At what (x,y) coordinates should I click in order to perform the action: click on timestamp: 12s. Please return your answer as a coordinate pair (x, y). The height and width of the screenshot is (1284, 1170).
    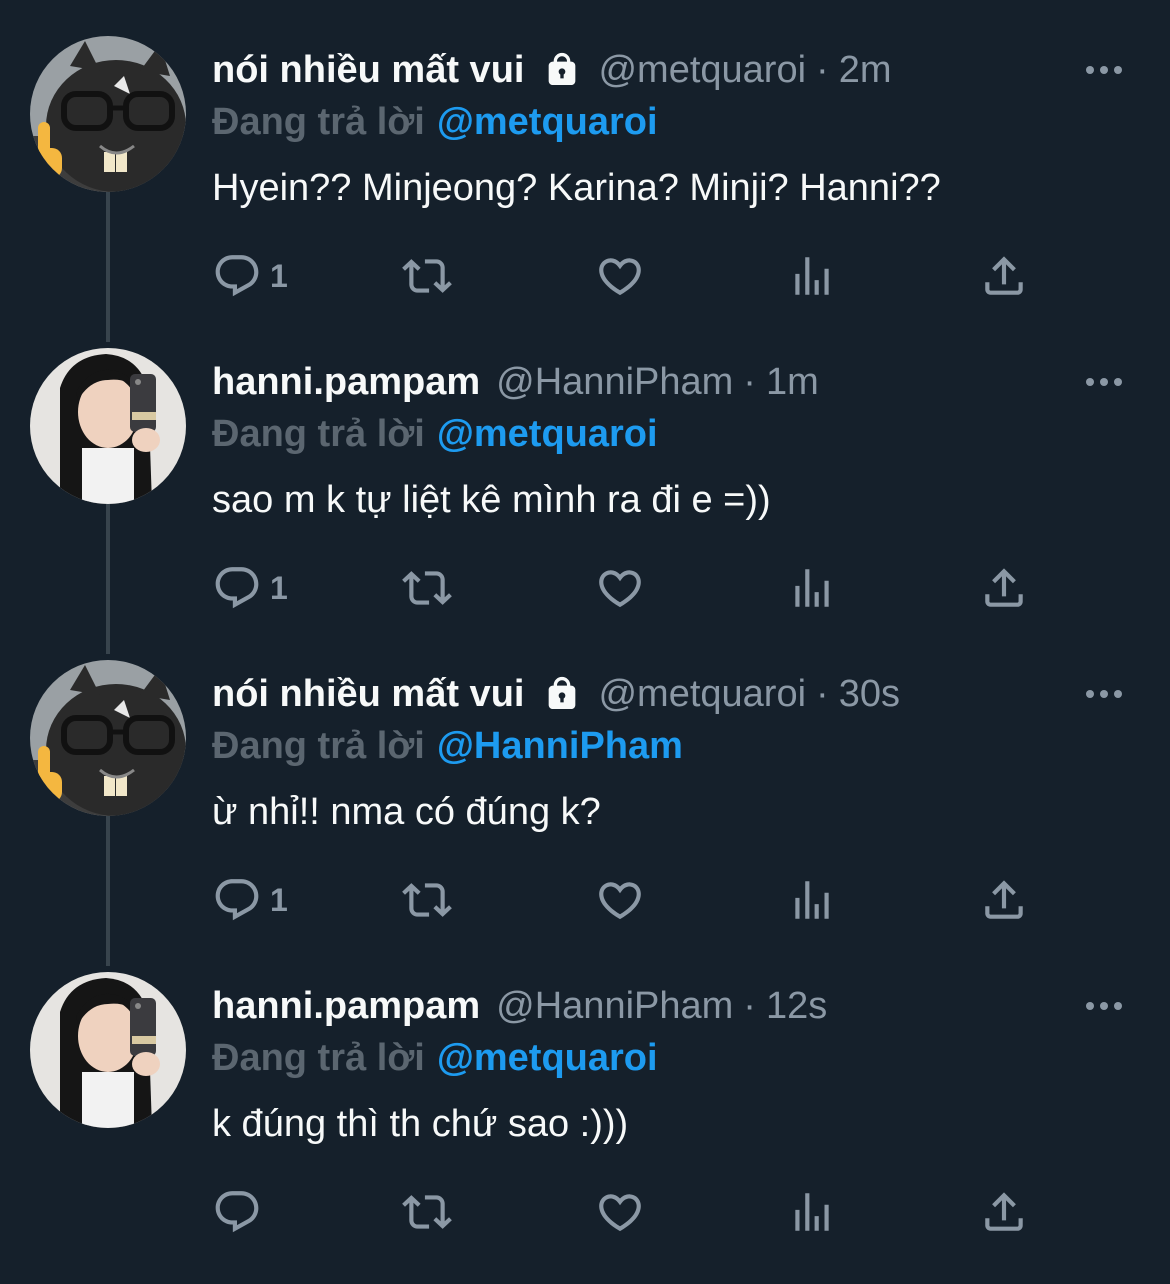
    Looking at the image, I should click on (796, 1006).